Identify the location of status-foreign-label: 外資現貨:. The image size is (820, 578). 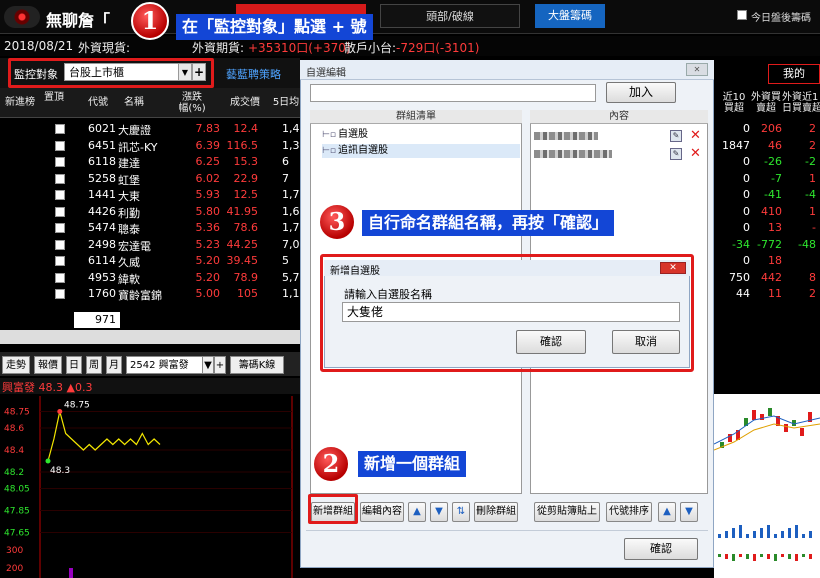
(104, 48).